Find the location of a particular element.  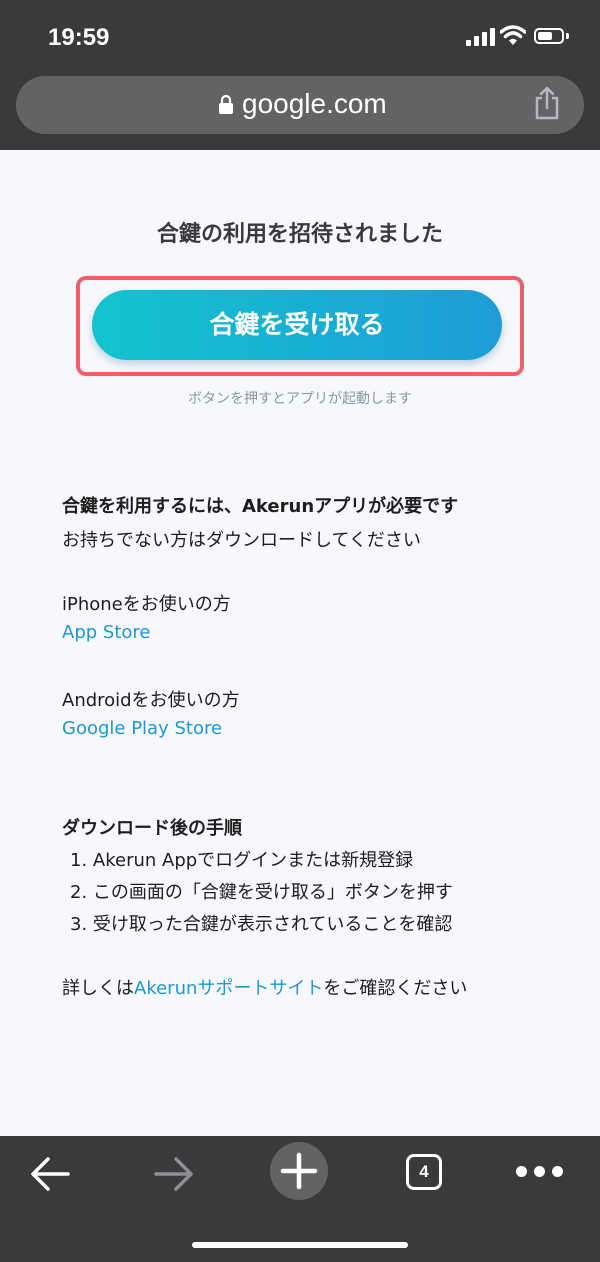

plus-icon is located at coordinates (299, 1171).